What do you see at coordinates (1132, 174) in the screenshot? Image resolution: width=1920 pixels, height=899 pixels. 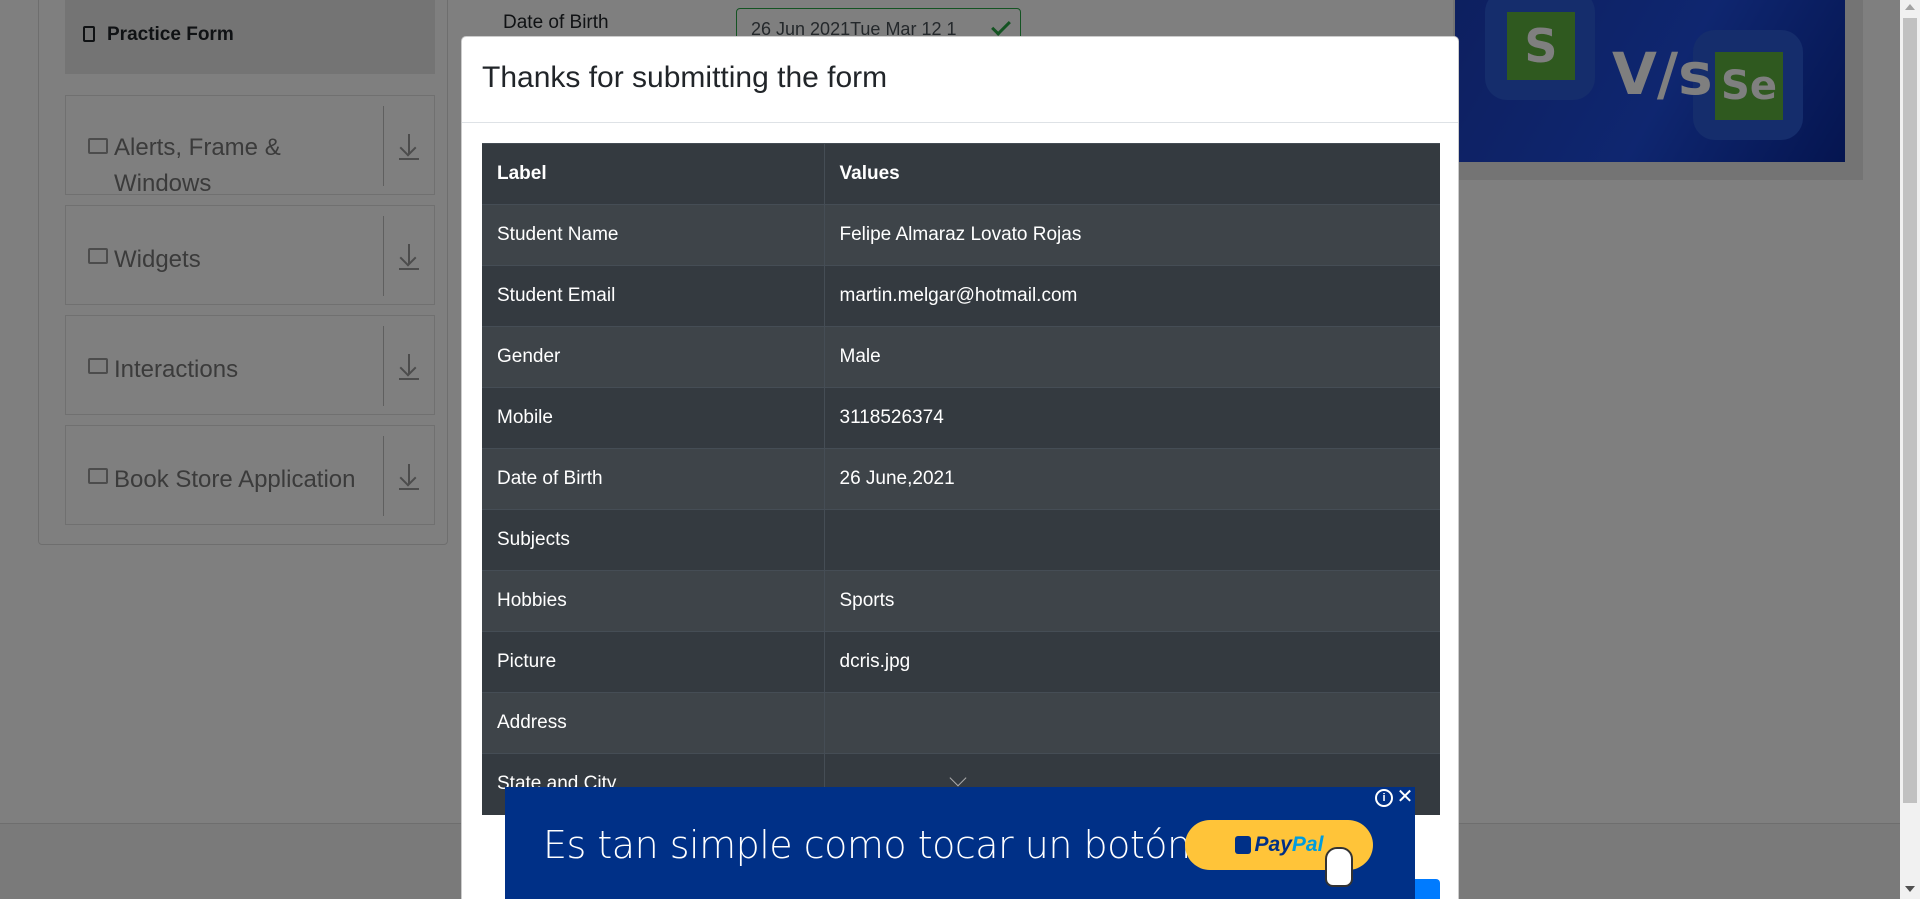 I see `table-header-values: Values` at bounding box center [1132, 174].